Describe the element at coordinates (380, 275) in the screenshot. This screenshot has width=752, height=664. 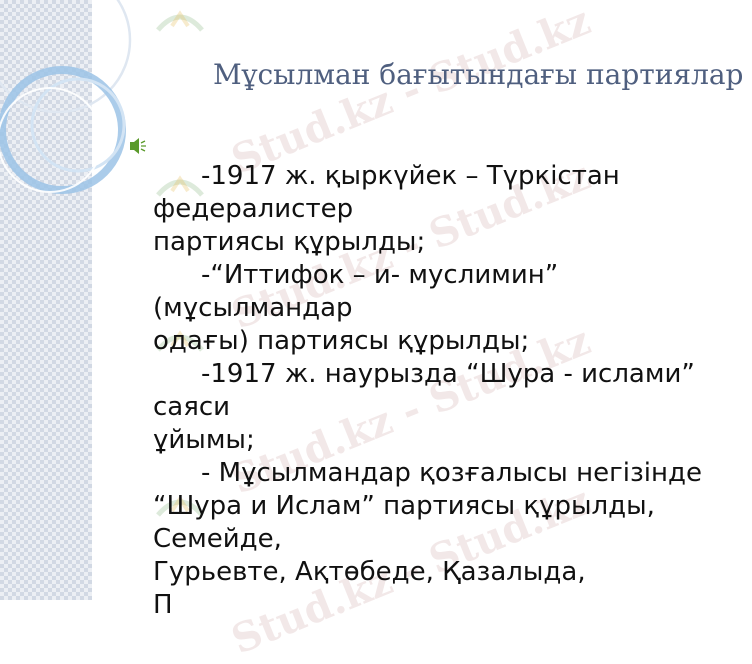
I see `body-line: -“Иттифок – и- муслимин”` at that location.